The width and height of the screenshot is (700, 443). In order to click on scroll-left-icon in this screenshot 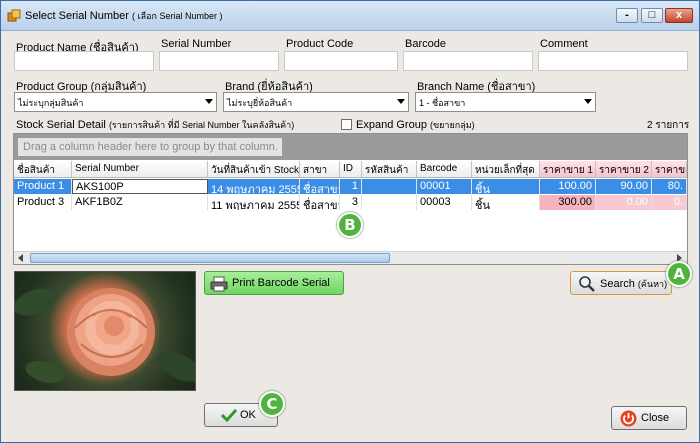, I will do `click(20, 258)`.